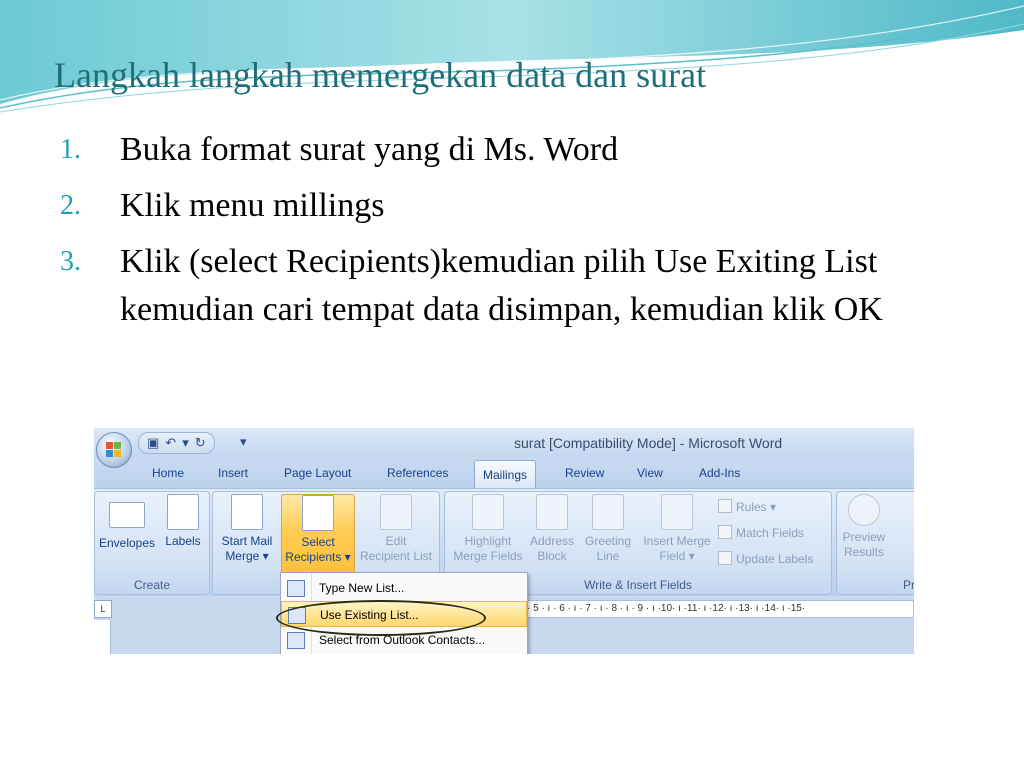  Describe the element at coordinates (103, 609) in the screenshot. I see `tab-selector: L` at that location.